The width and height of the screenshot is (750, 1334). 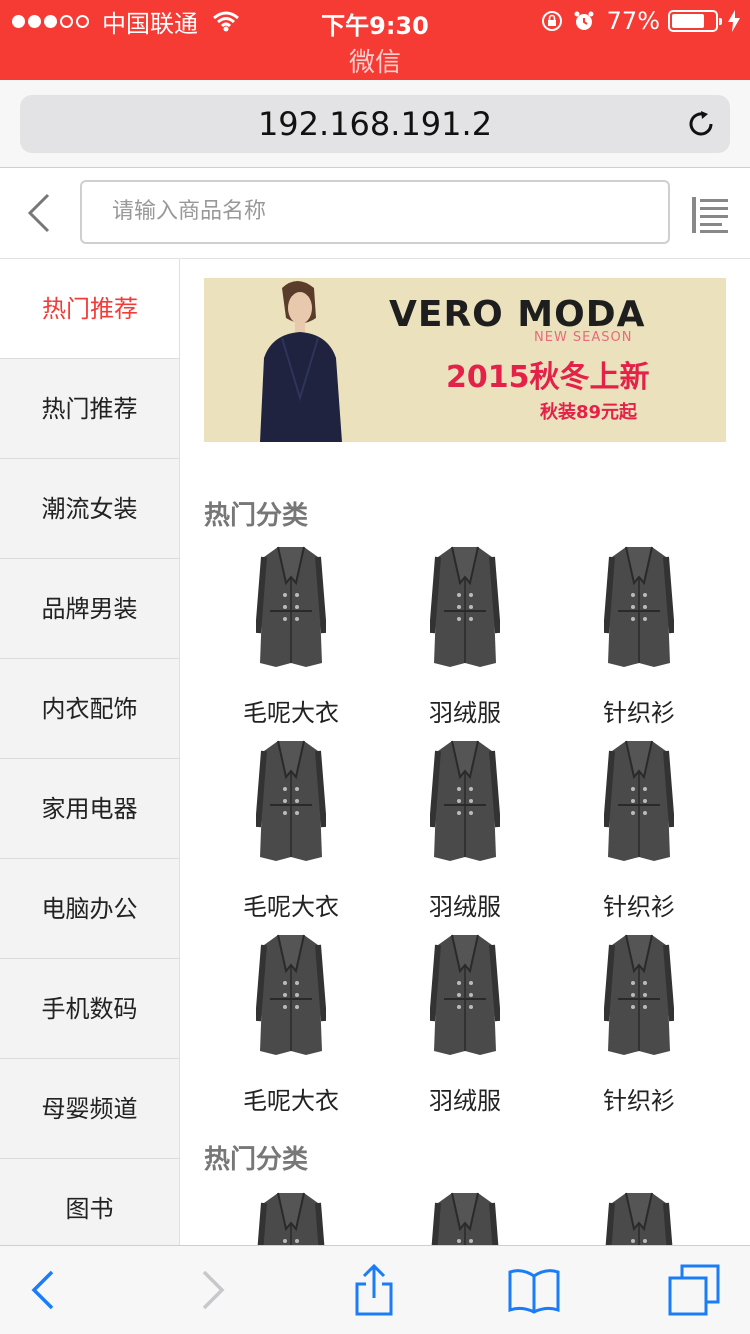 I want to click on sidebar-item-books: 图书, so click(x=89, y=1202).